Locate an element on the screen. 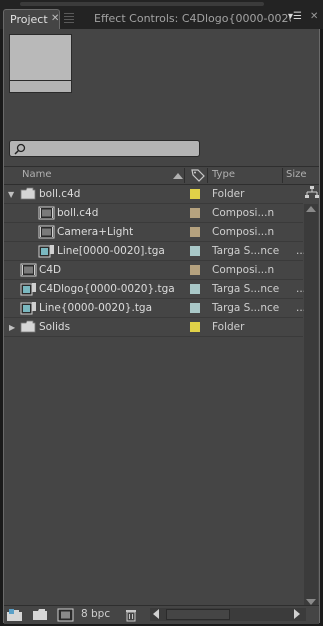 The height and width of the screenshot is (626, 323). list-item: Line[0000-0020].tga Targa S...nce ....0 is located at coordinates (160, 251).